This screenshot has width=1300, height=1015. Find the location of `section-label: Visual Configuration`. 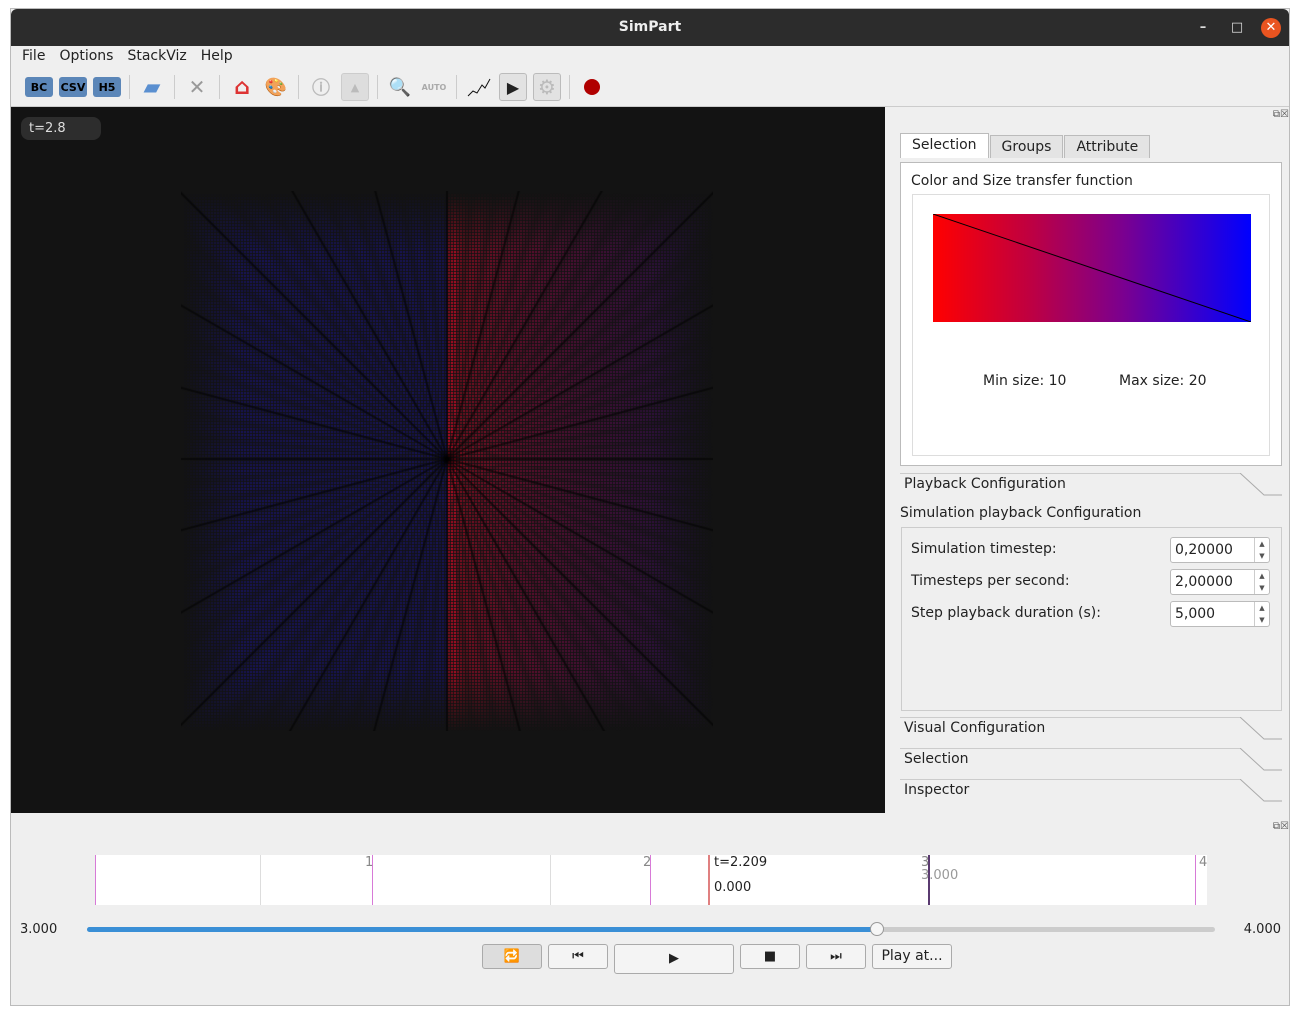

section-label: Visual Configuration is located at coordinates (975, 728).